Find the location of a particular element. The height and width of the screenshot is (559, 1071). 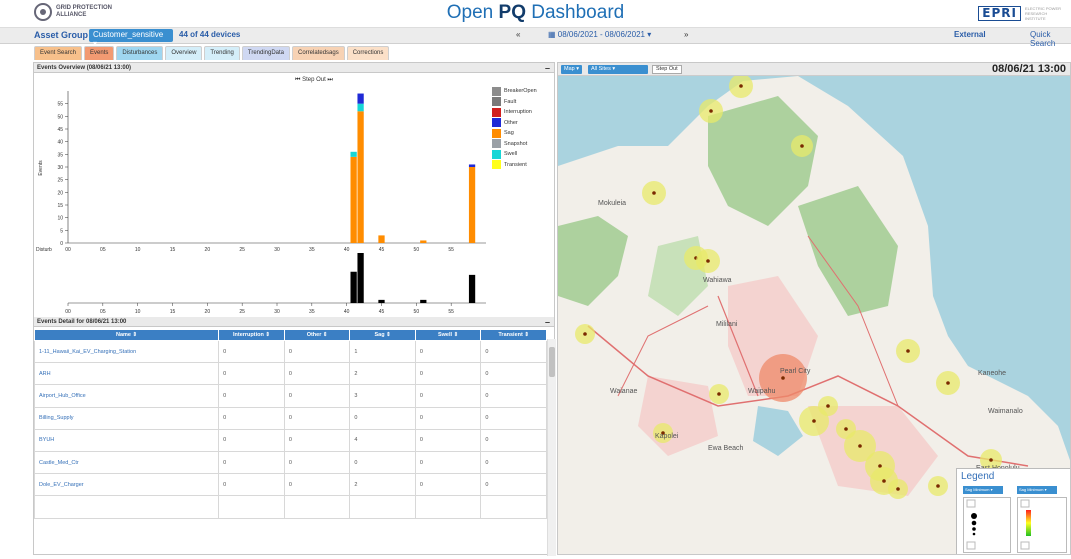

external-link: External is located at coordinates (970, 34).